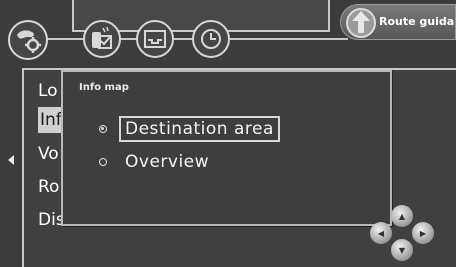 The width and height of the screenshot is (456, 267). What do you see at coordinates (48, 91) in the screenshot?
I see `menu-item-1: Lo` at bounding box center [48, 91].